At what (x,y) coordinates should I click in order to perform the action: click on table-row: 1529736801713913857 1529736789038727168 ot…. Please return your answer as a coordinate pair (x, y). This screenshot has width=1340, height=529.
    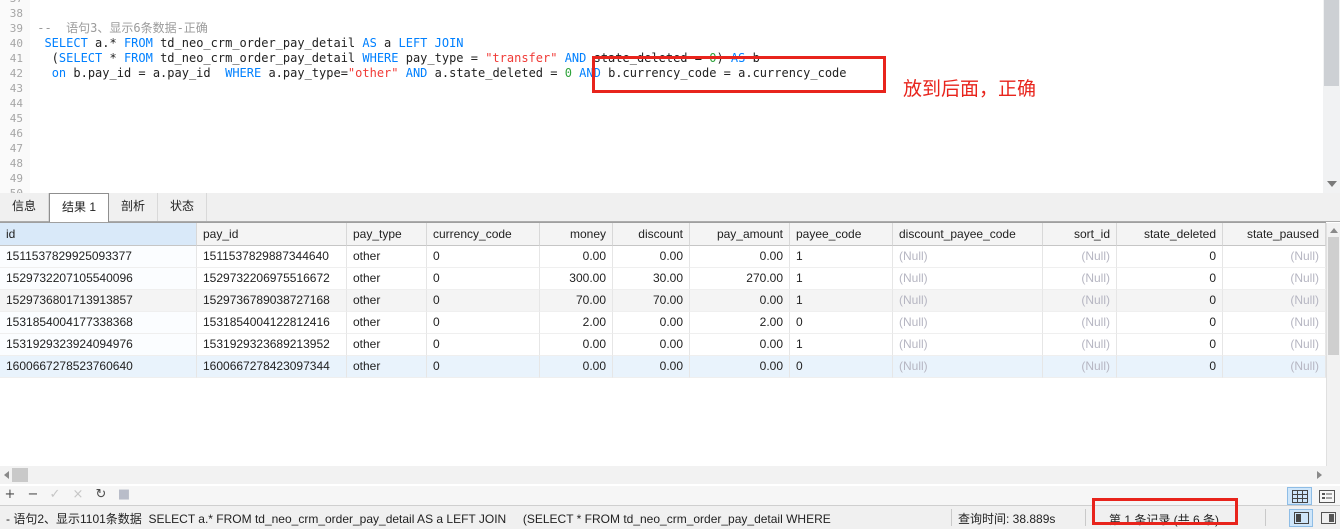
    Looking at the image, I should click on (663, 301).